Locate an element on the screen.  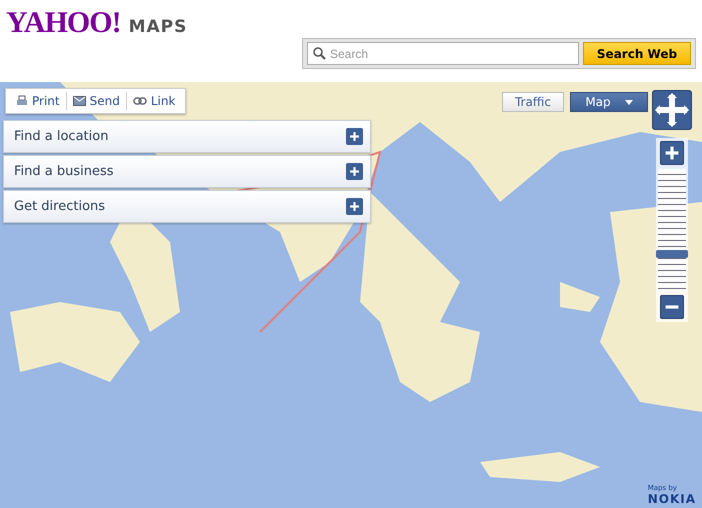
zoom-in-button is located at coordinates (672, 153).